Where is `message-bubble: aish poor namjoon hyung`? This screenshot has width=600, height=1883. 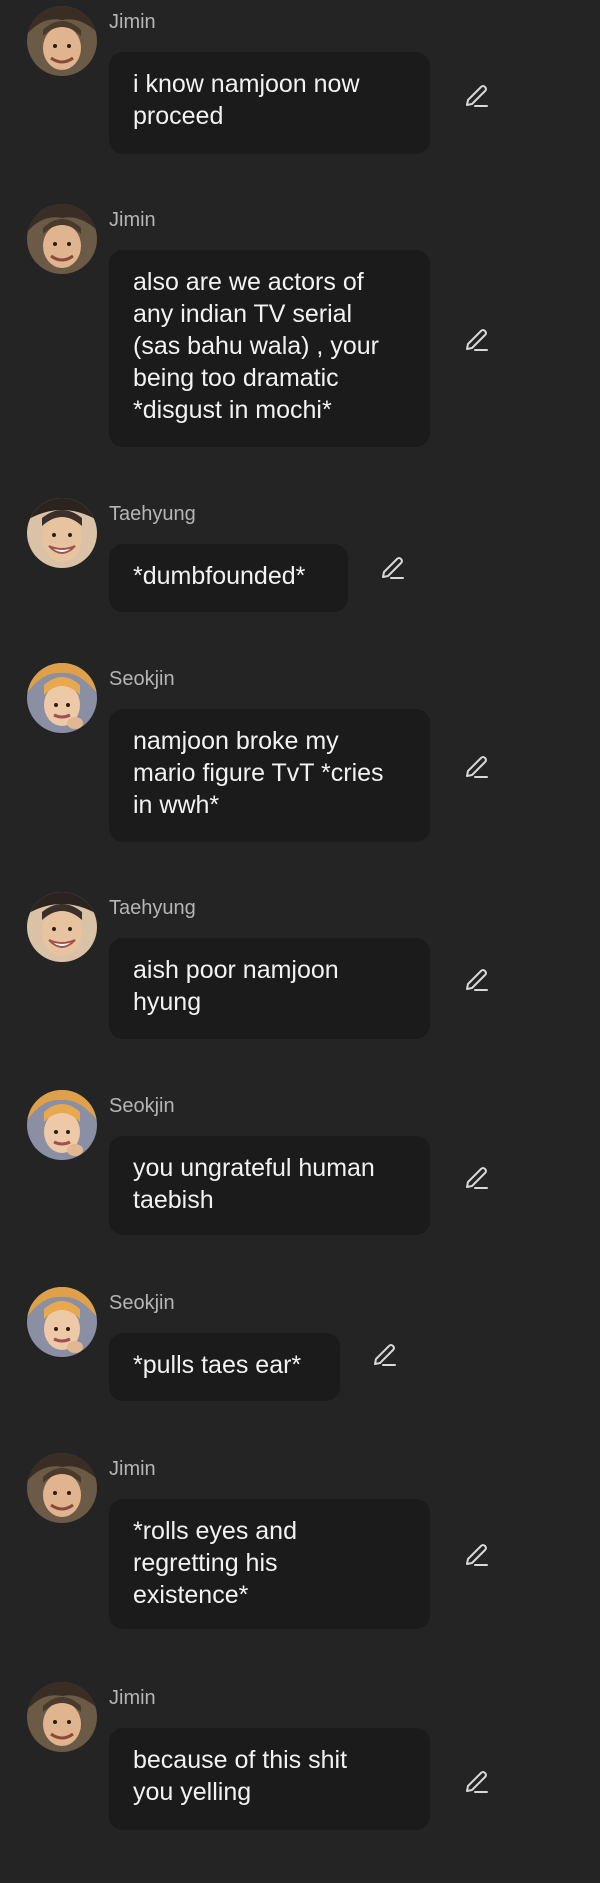
message-bubble: aish poor namjoon hyung is located at coordinates (269, 988).